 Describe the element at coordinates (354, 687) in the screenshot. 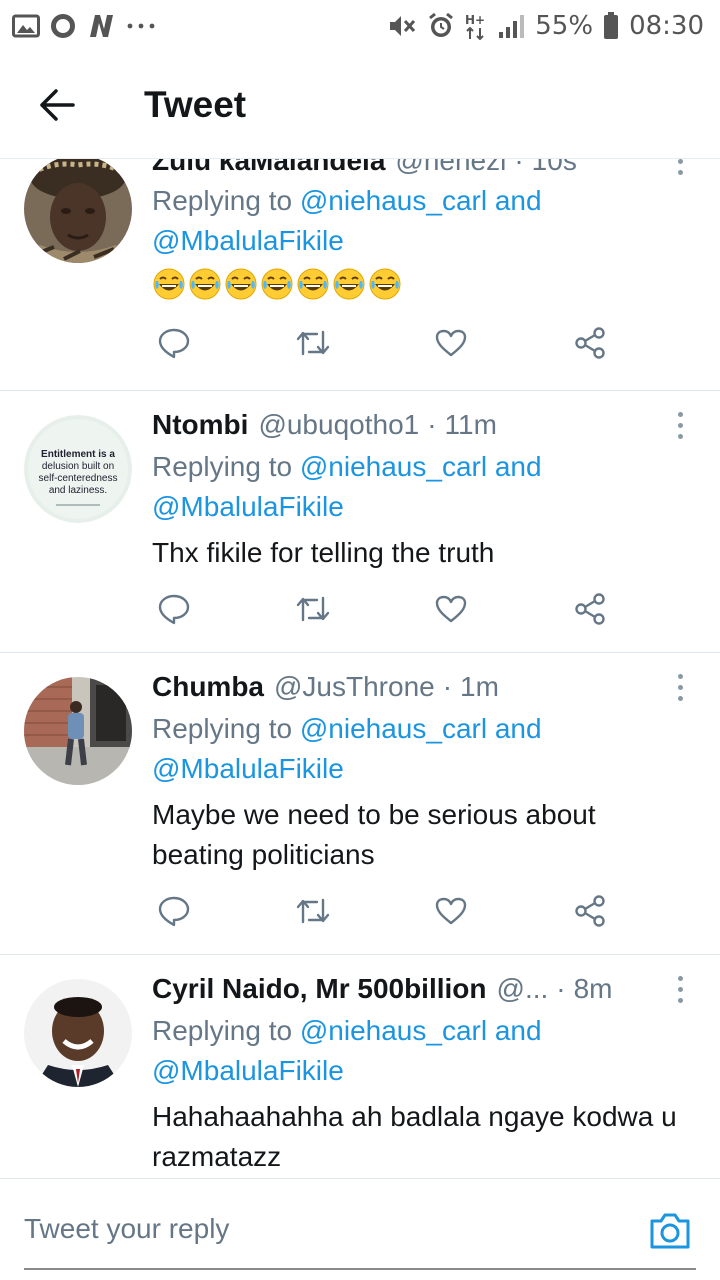

I see `author-handle: @JusThrone` at that location.